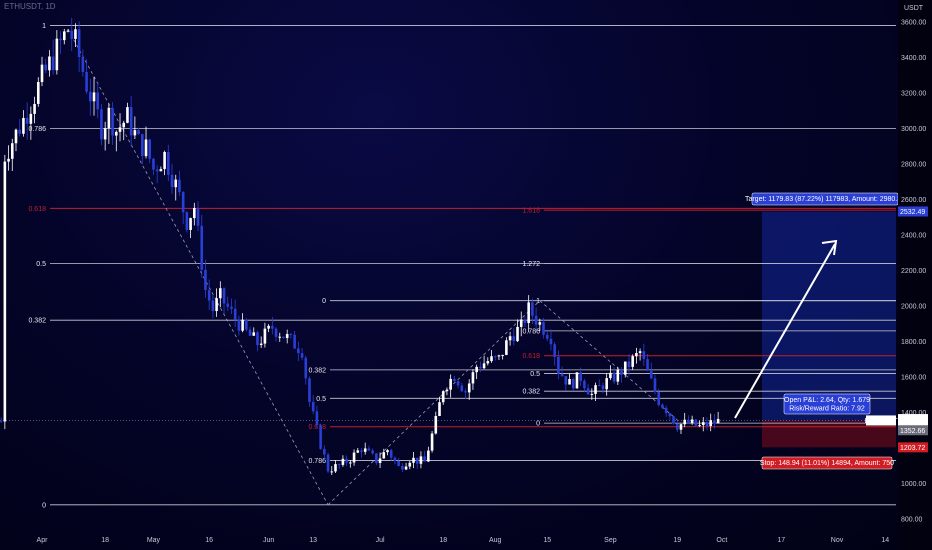 This screenshot has height=550, width=932. Describe the element at coordinates (154, 540) in the screenshot. I see `x-tick-label: May` at that location.